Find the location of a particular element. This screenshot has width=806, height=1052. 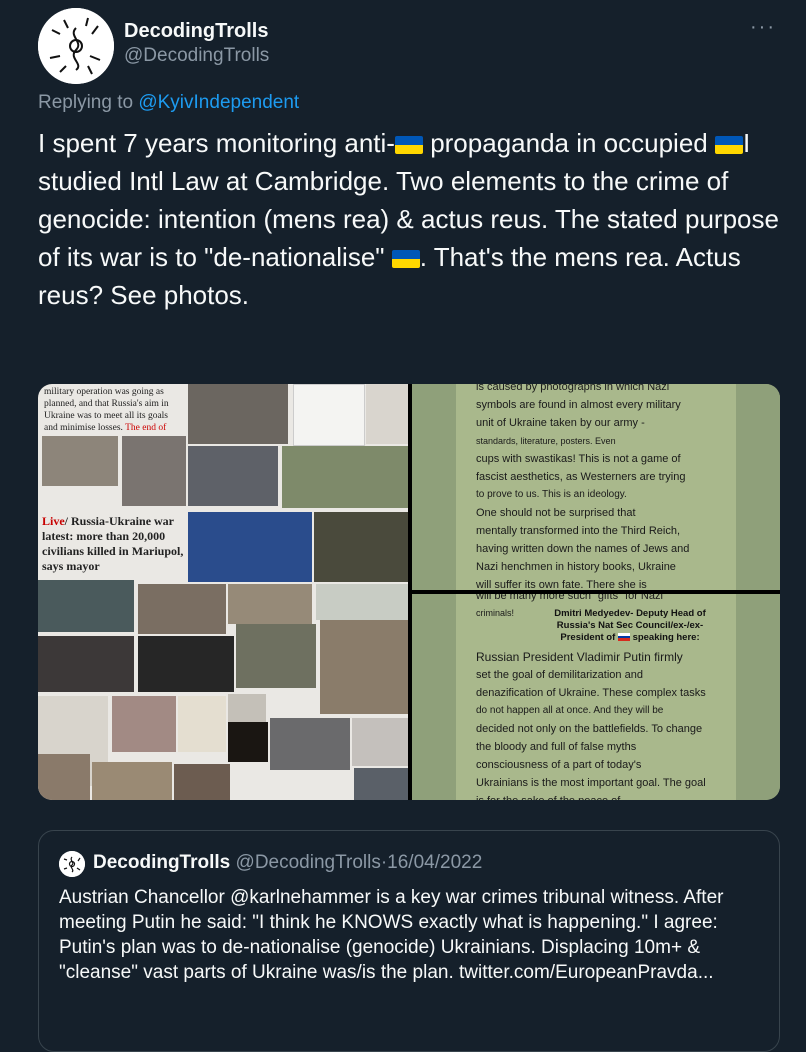

photo-vehicles is located at coordinates (276, 656).